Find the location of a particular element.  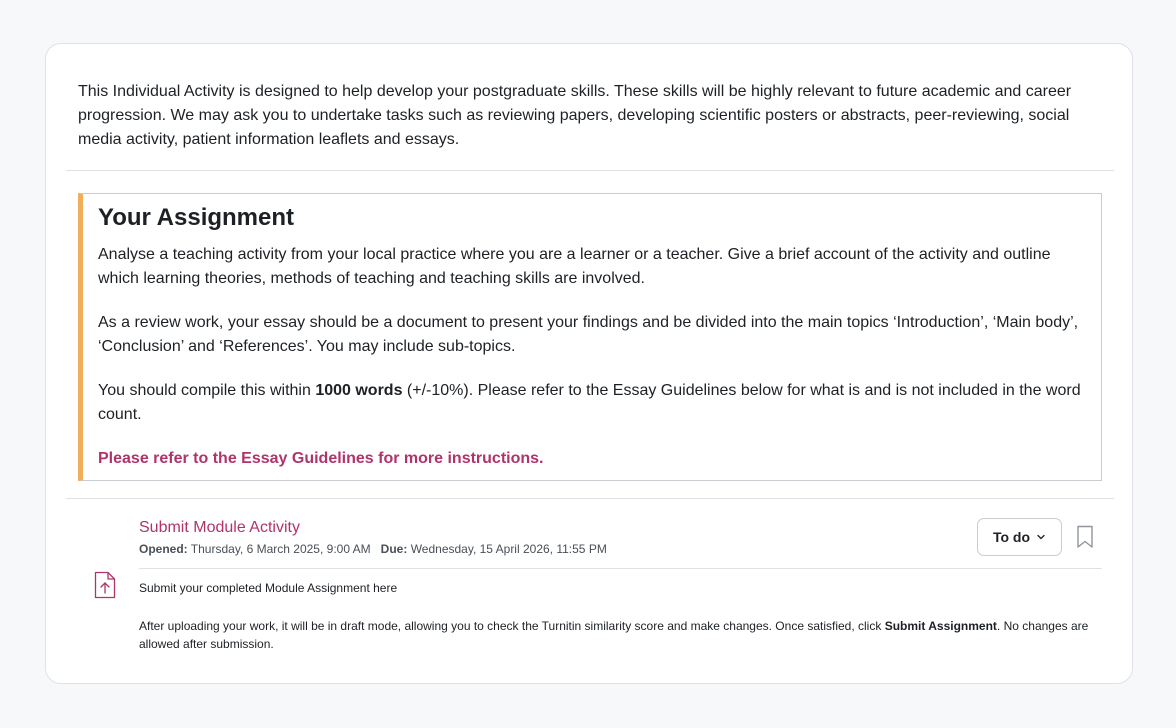

opened-date: Thursday, 6 March 2025, 9:00 AM is located at coordinates (280, 549).